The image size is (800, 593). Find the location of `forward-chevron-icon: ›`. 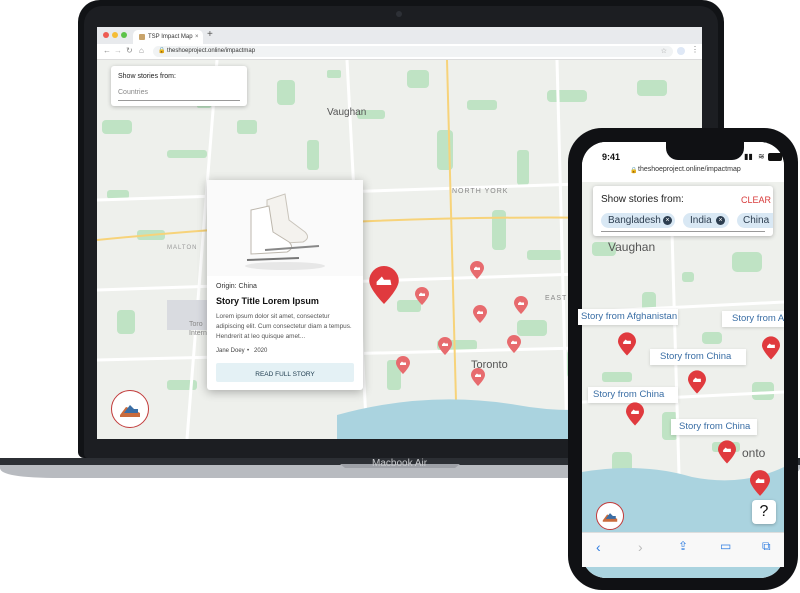

forward-chevron-icon: › is located at coordinates (640, 547).